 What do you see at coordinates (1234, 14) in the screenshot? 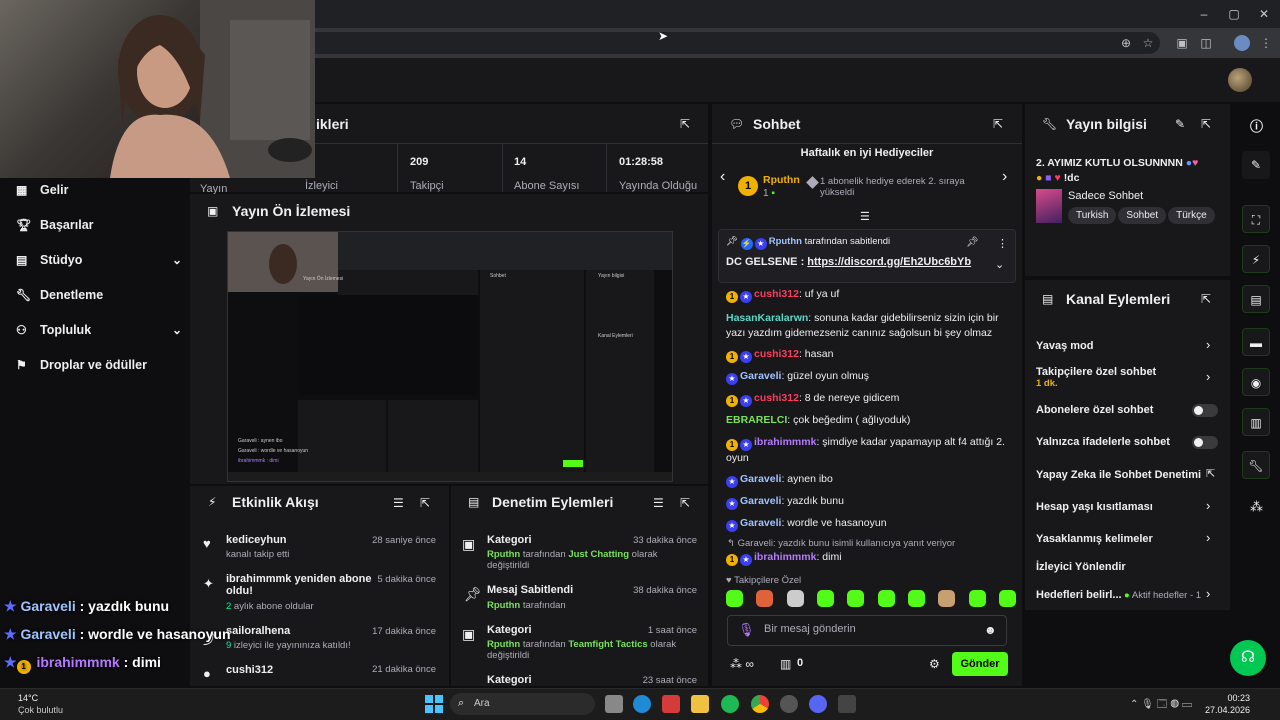
I see `maximize-icon: ▢` at bounding box center [1234, 14].